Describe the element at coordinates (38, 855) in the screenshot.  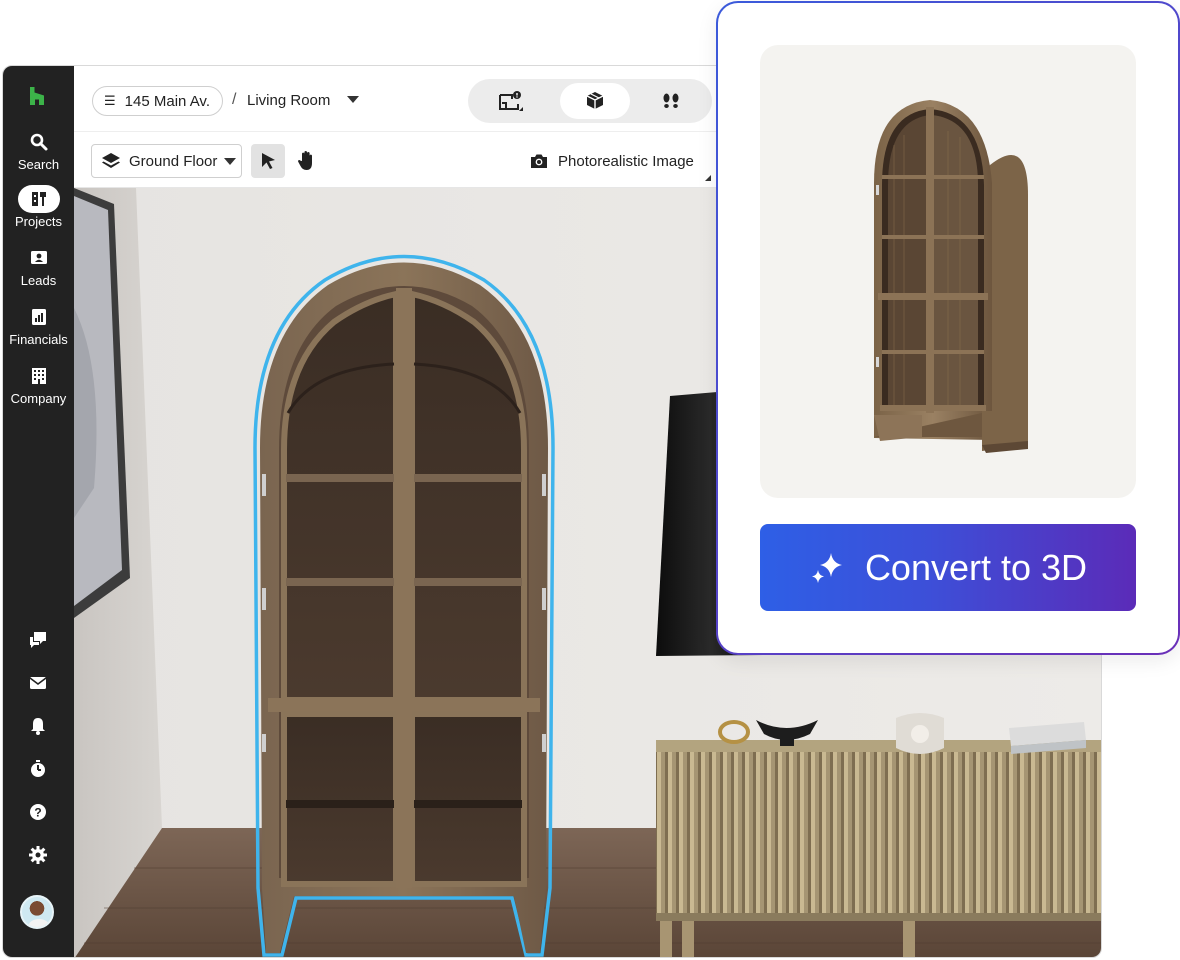
I see `settings-icon` at that location.